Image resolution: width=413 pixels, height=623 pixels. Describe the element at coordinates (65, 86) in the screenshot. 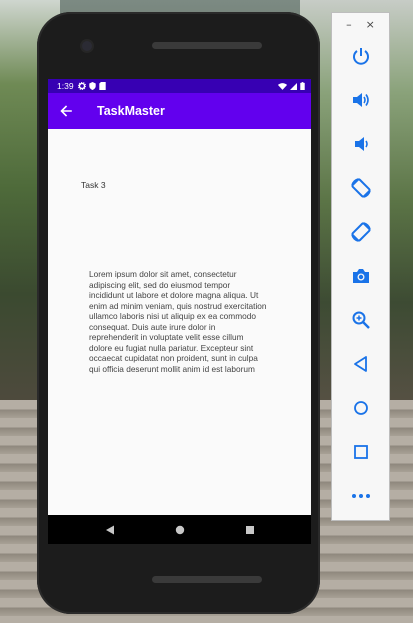

I see `status-time: 1:39` at that location.